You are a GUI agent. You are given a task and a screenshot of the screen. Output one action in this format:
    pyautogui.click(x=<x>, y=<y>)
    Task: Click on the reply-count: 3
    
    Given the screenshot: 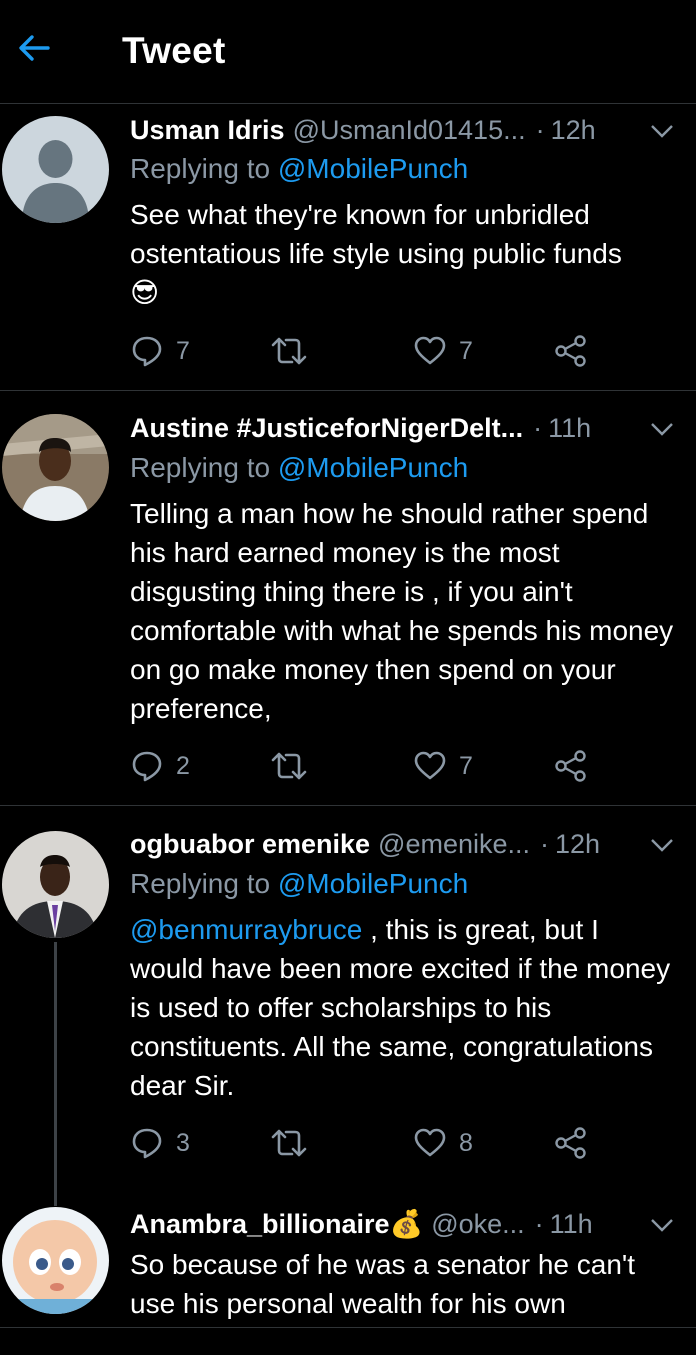 What is the action you would take?
    pyautogui.click(x=183, y=1142)
    